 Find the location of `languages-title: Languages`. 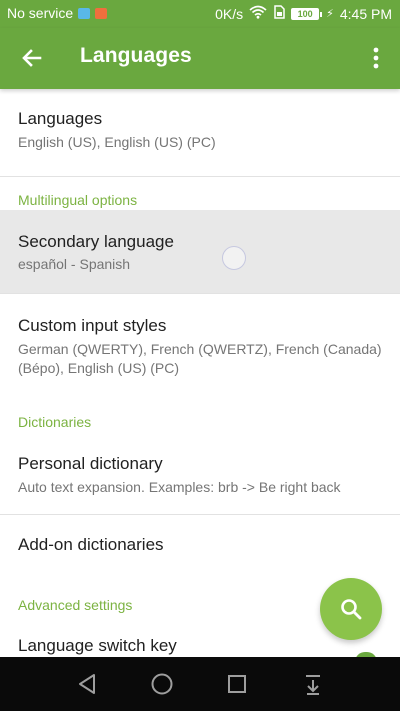

languages-title: Languages is located at coordinates (60, 118).